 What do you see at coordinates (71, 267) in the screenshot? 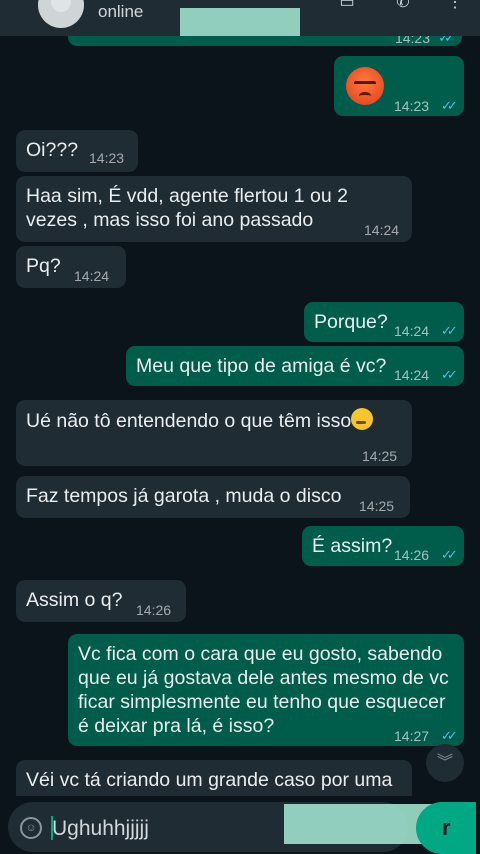
I see `message-incoming: Pq? 14:24` at bounding box center [71, 267].